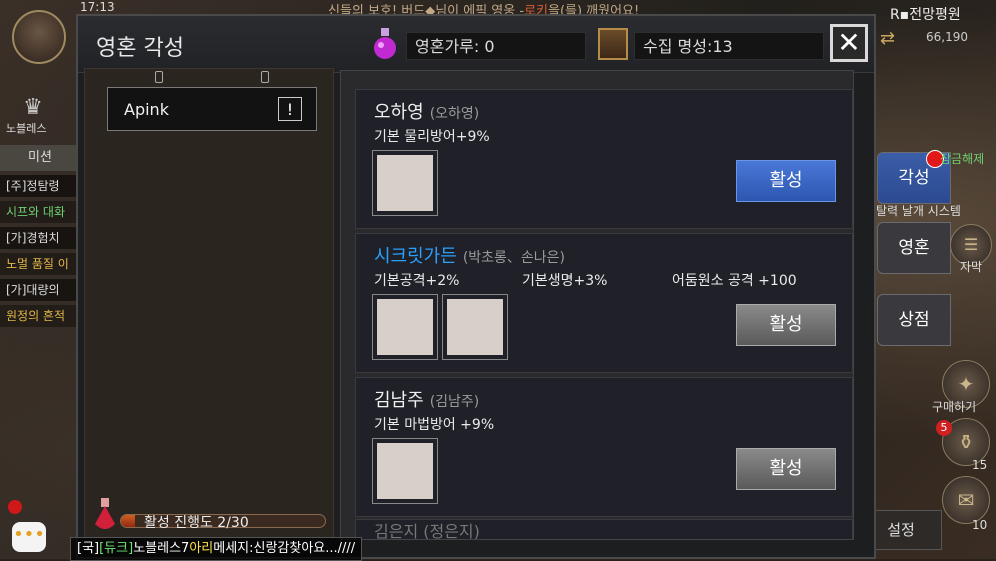  What do you see at coordinates (971, 267) in the screenshot?
I see `subtitle-label: 자막` at bounding box center [971, 267].